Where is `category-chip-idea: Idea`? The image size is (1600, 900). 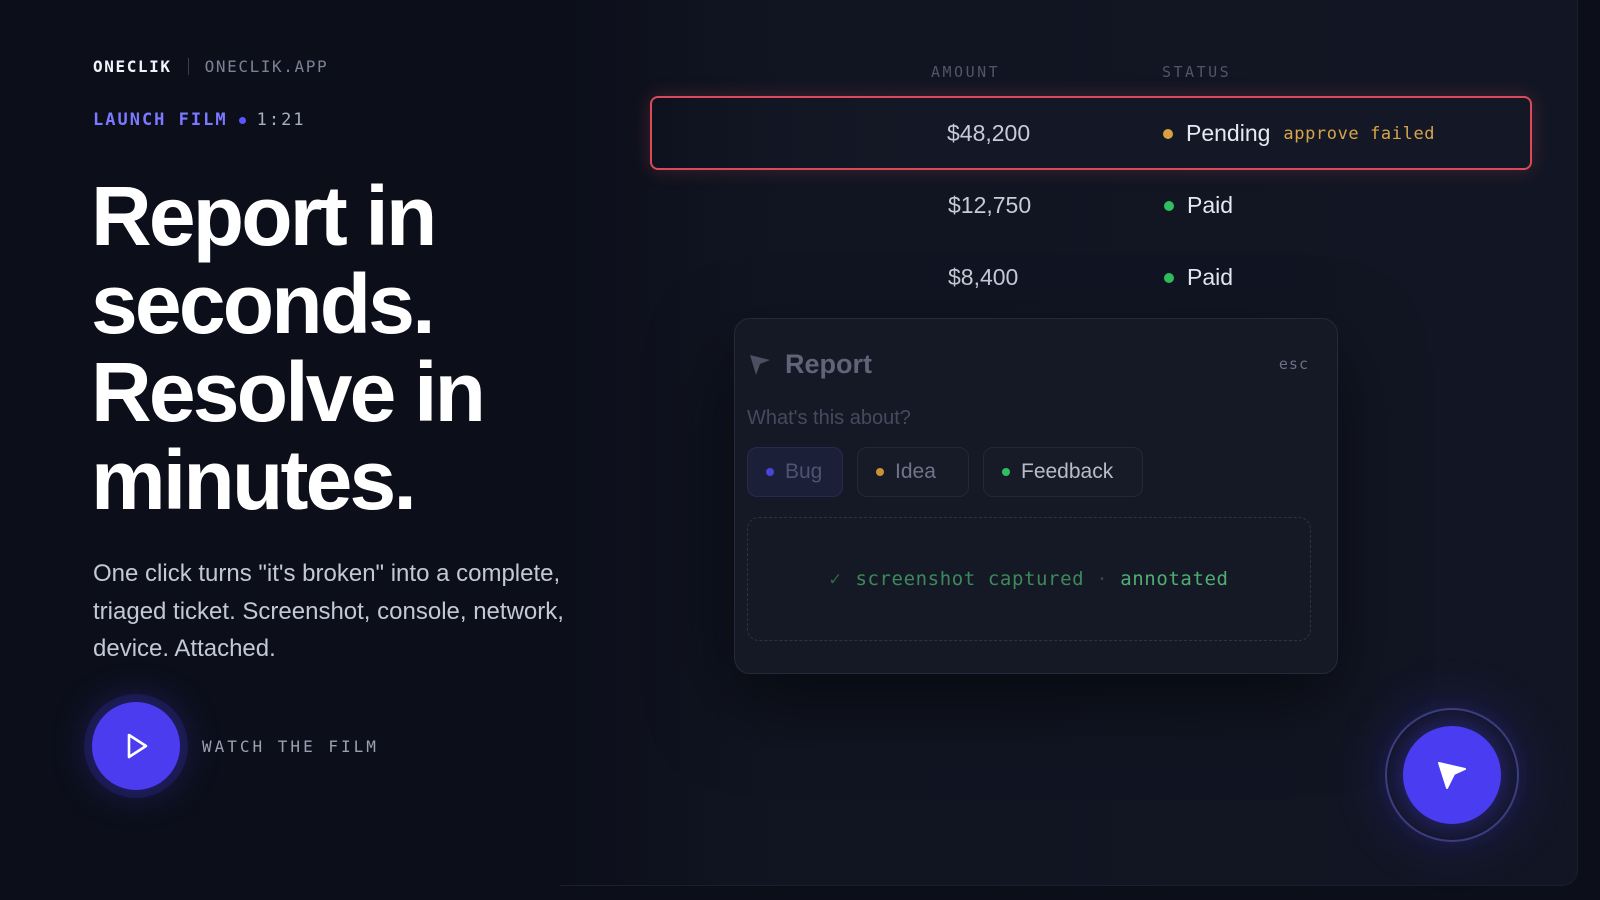
category-chip-idea: Idea is located at coordinates (913, 472).